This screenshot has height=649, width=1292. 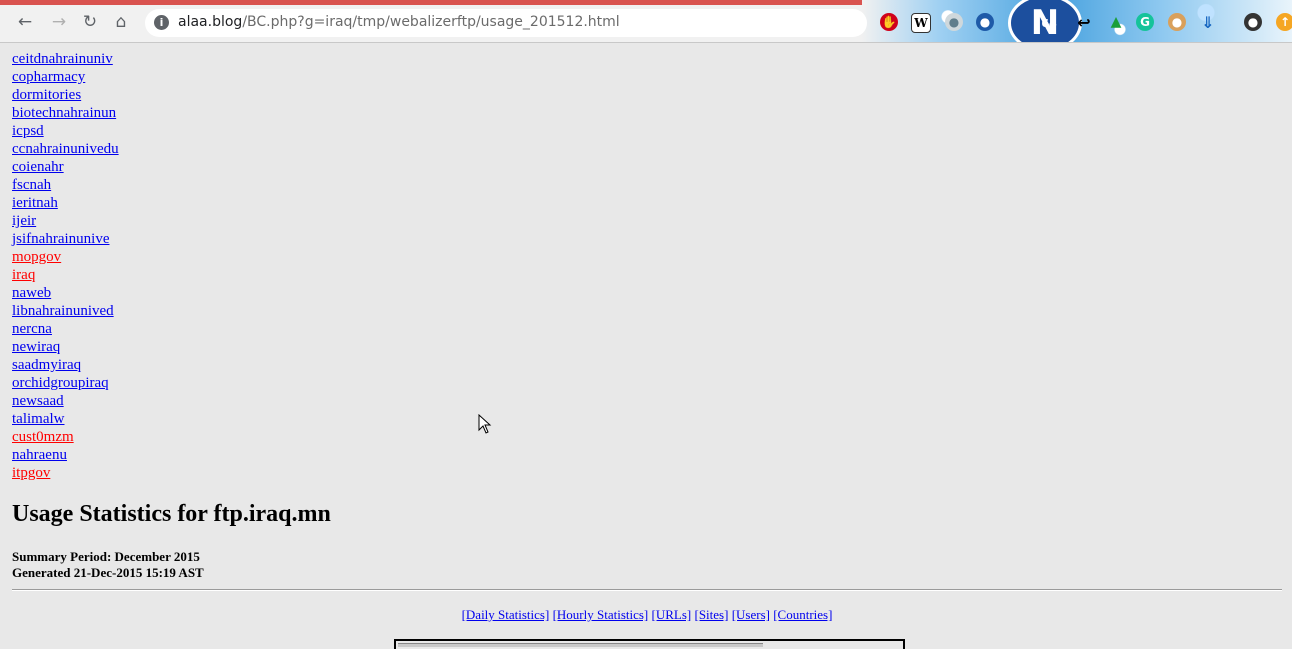 I want to click on site-link: mopgov, so click(x=36, y=257).